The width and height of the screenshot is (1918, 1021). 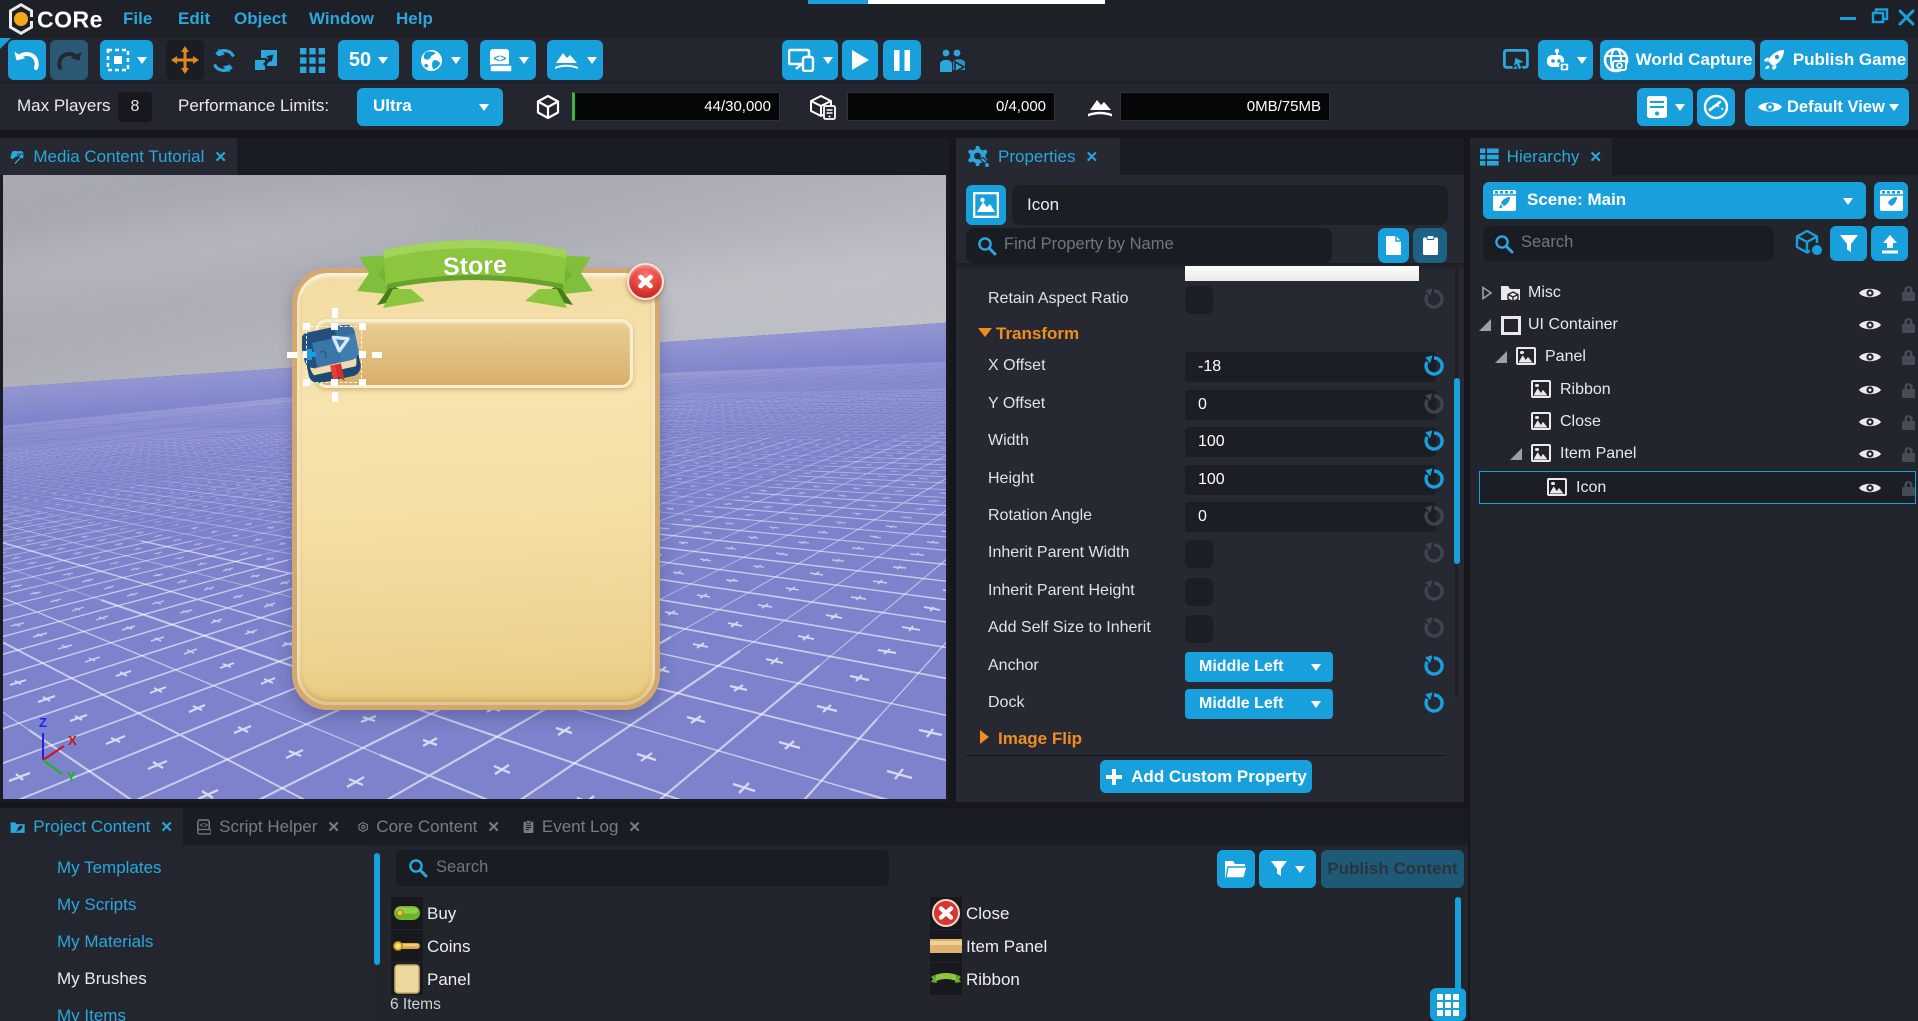 I want to click on svg-text: CORe, so click(x=70, y=20).